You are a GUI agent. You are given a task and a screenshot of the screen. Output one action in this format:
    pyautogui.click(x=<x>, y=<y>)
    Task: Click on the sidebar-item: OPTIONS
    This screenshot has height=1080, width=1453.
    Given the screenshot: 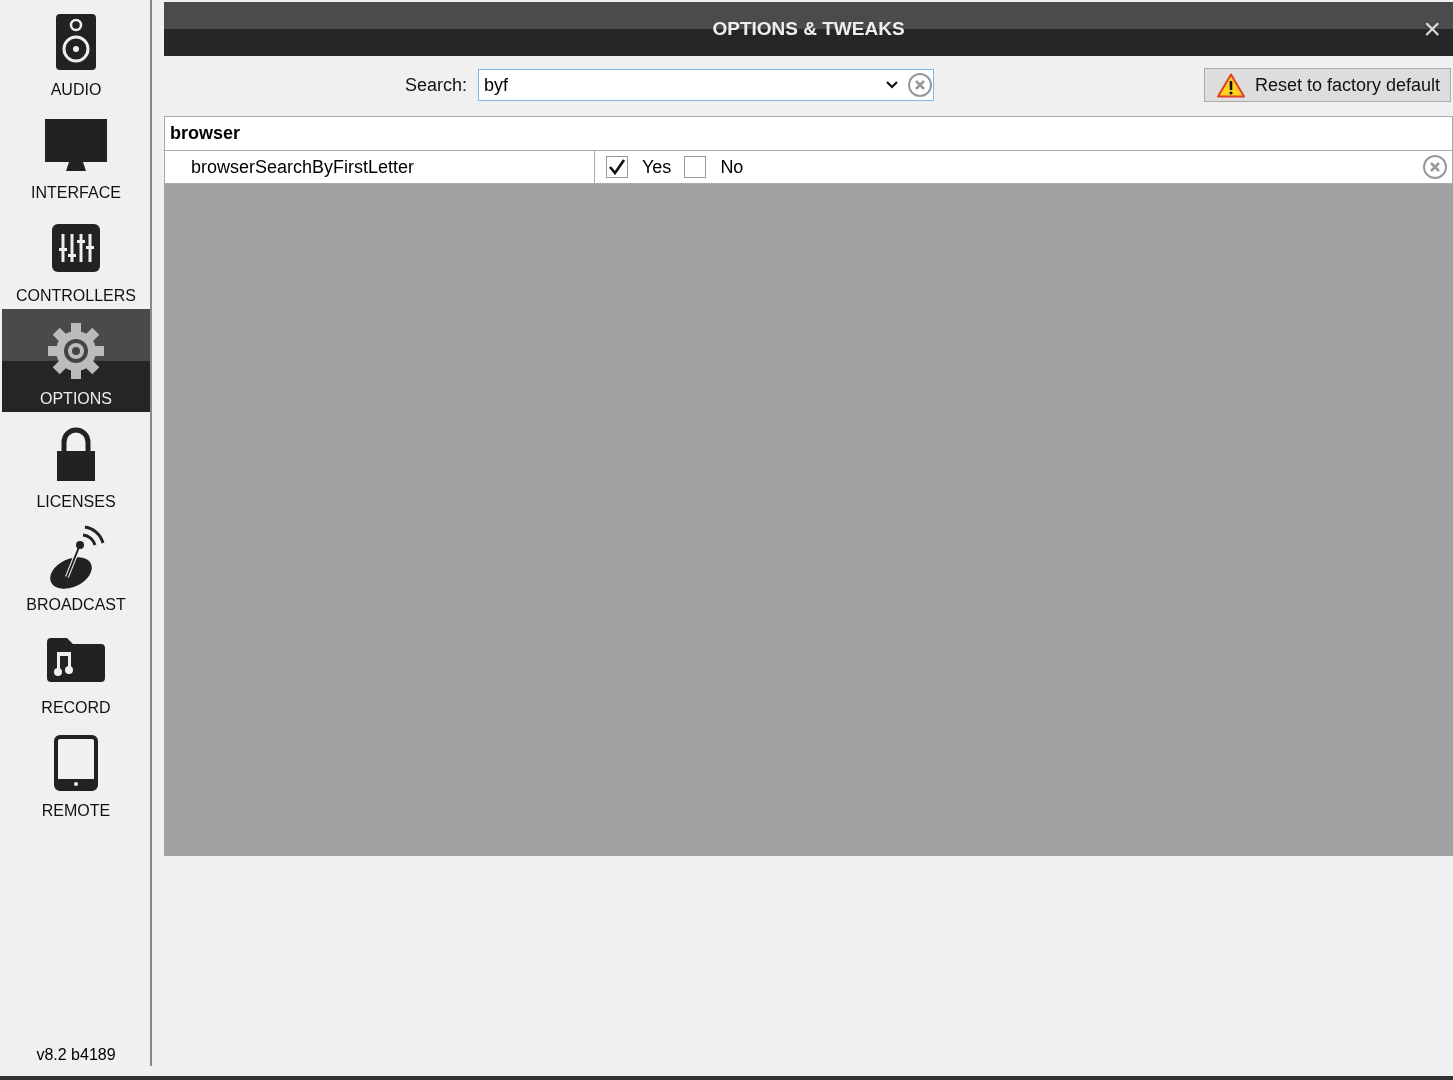 What is the action you would take?
    pyautogui.click(x=76, y=360)
    